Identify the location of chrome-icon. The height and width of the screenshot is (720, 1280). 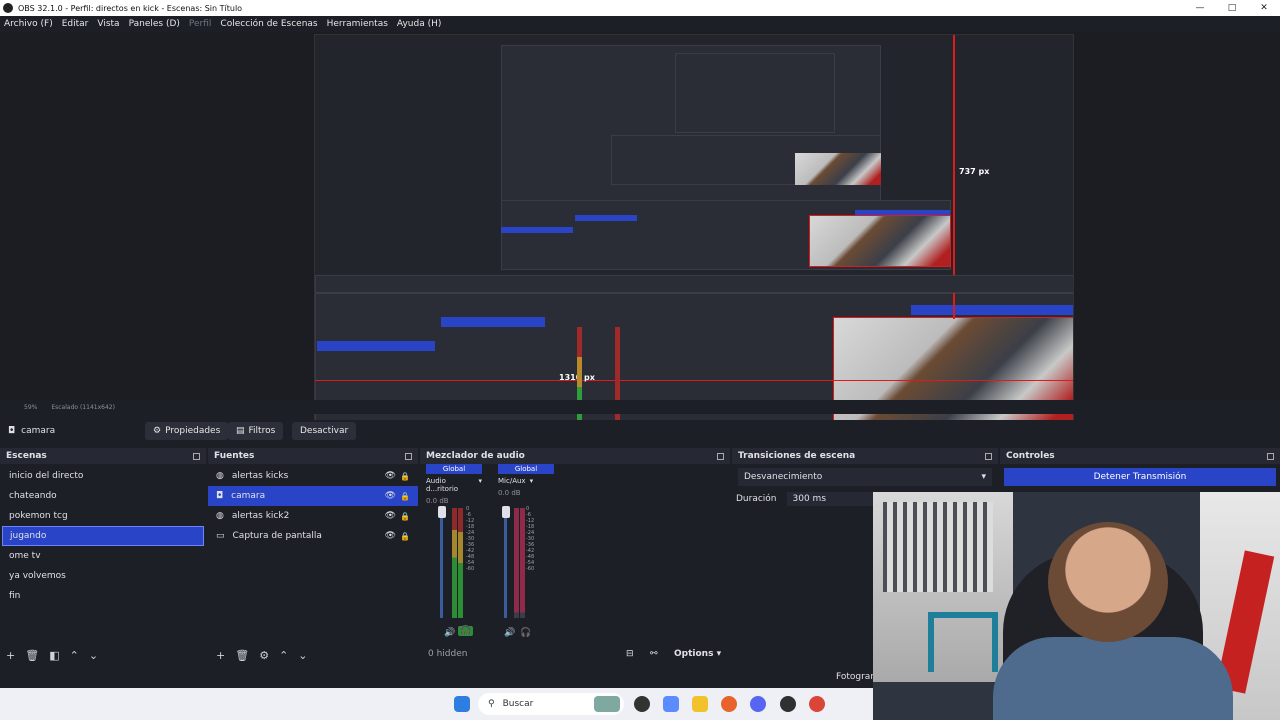
(817, 704).